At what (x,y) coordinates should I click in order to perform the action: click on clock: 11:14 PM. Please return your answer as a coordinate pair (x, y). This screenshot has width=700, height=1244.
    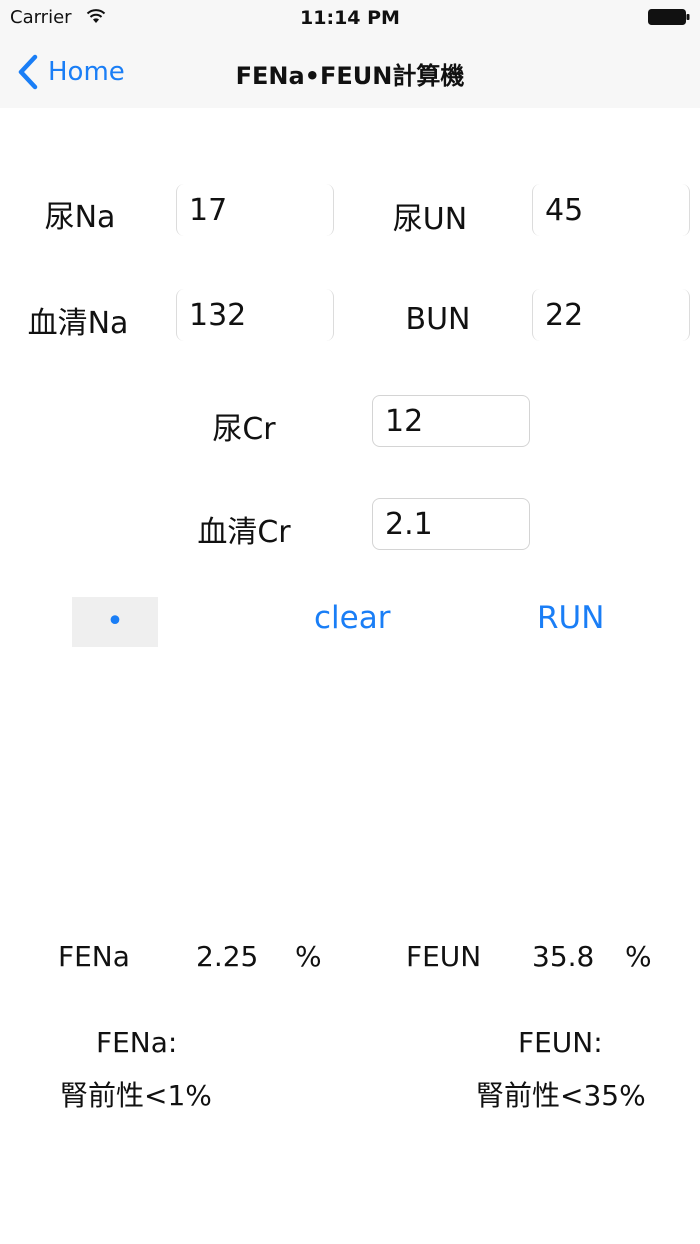
    Looking at the image, I should click on (350, 18).